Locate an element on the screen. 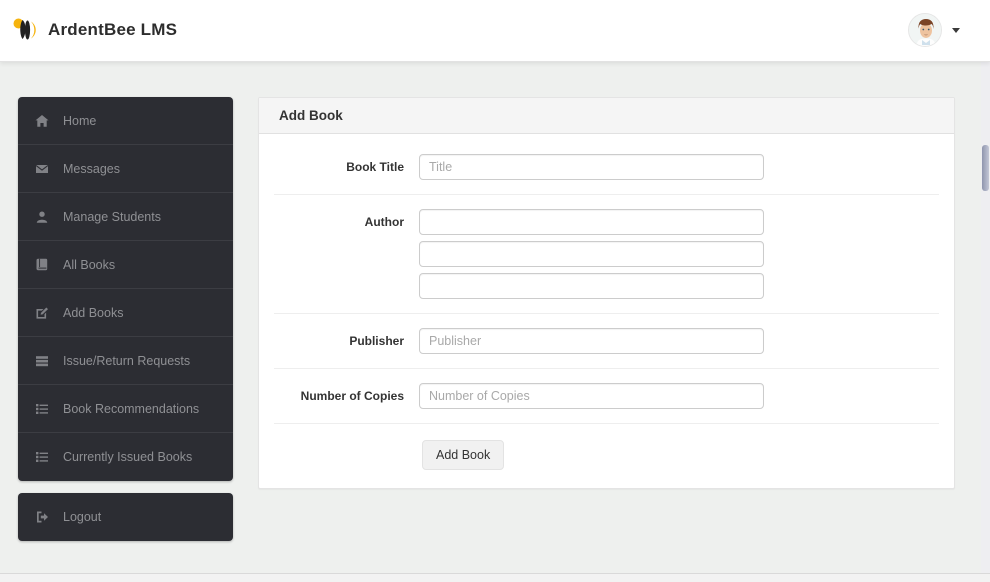  stacked-bars-icon is located at coordinates (41, 360).